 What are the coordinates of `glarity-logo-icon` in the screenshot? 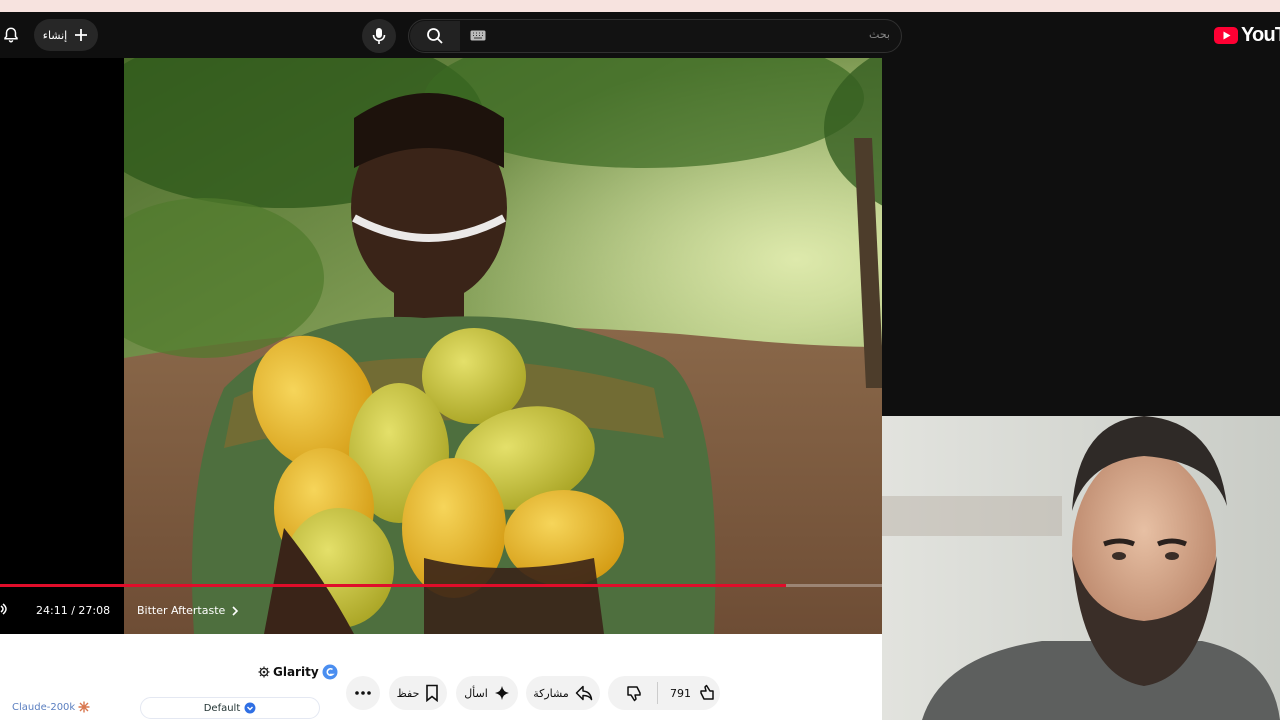 It's located at (330, 672).